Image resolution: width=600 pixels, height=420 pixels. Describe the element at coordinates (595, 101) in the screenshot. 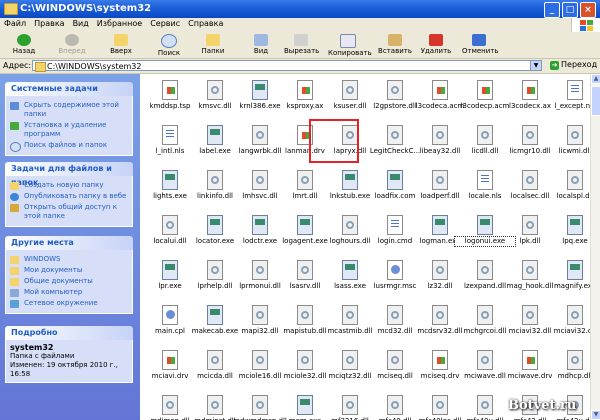

I see `scroll-thumb` at that location.